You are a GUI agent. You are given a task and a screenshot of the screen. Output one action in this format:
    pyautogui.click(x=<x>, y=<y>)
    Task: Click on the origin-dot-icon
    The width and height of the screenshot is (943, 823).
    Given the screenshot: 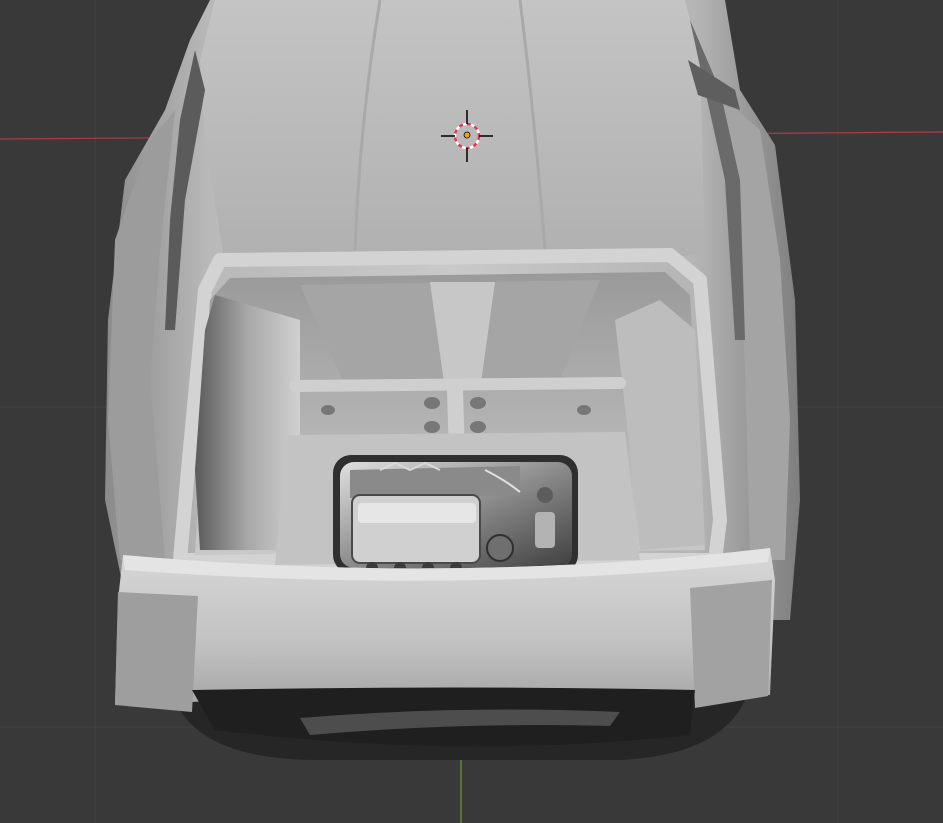 What is the action you would take?
    pyautogui.click(x=467, y=135)
    